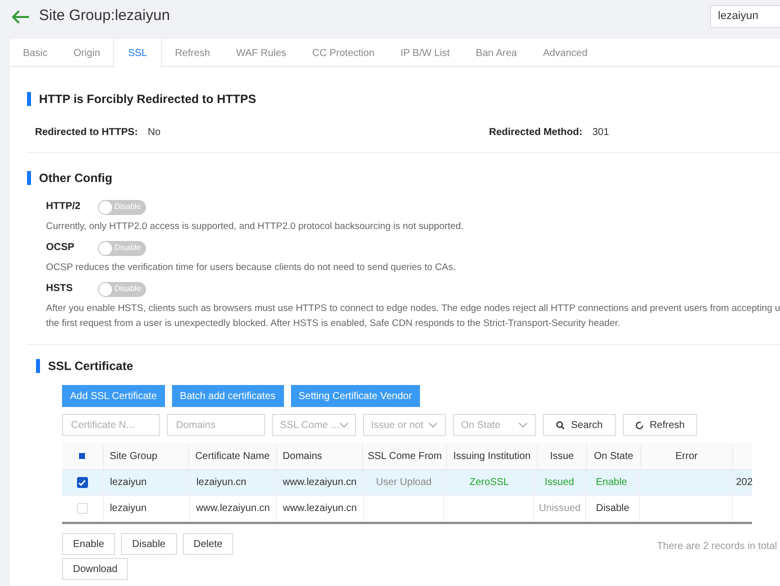 Image resolution: width=780 pixels, height=586 pixels. I want to click on bulk-action-button: Enable, so click(89, 544).